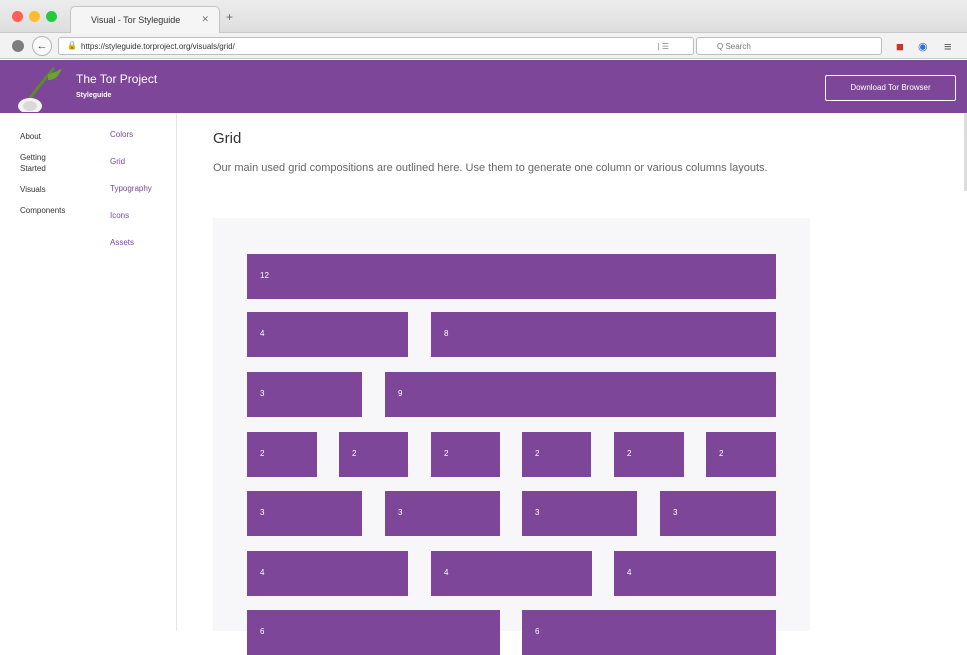 The width and height of the screenshot is (967, 655). Describe the element at coordinates (18, 46) in the screenshot. I see `identity-icon` at that location.